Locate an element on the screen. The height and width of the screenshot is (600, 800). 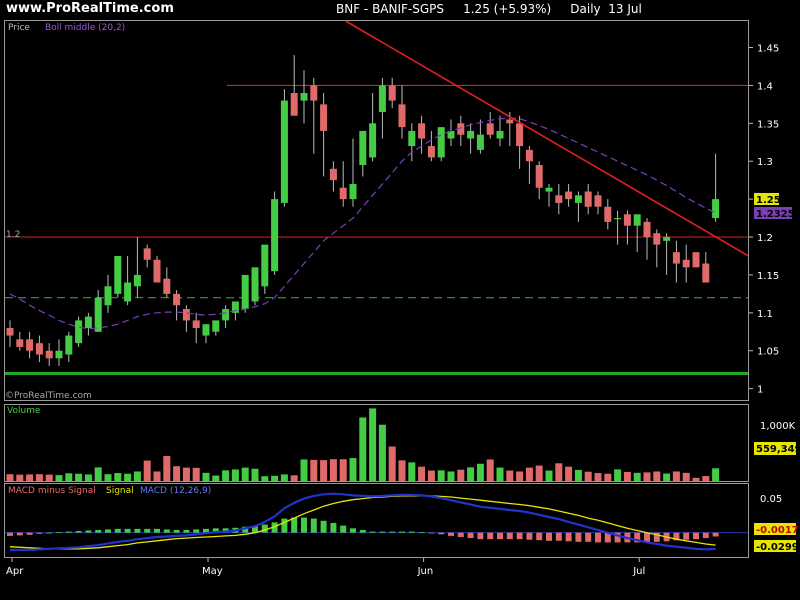
price-tick-label: 1.2 is located at coordinates (765, 238).